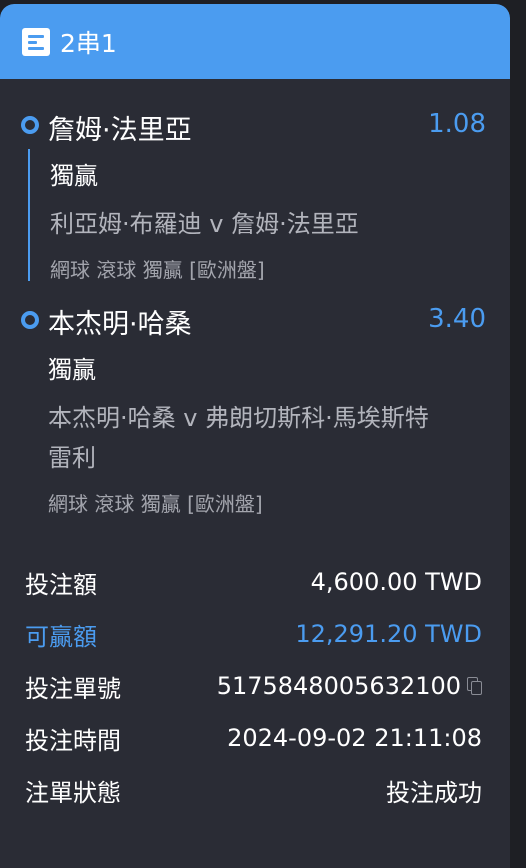 Image resolution: width=526 pixels, height=868 pixels. What do you see at coordinates (36, 41) in the screenshot?
I see `ticket-icon` at bounding box center [36, 41].